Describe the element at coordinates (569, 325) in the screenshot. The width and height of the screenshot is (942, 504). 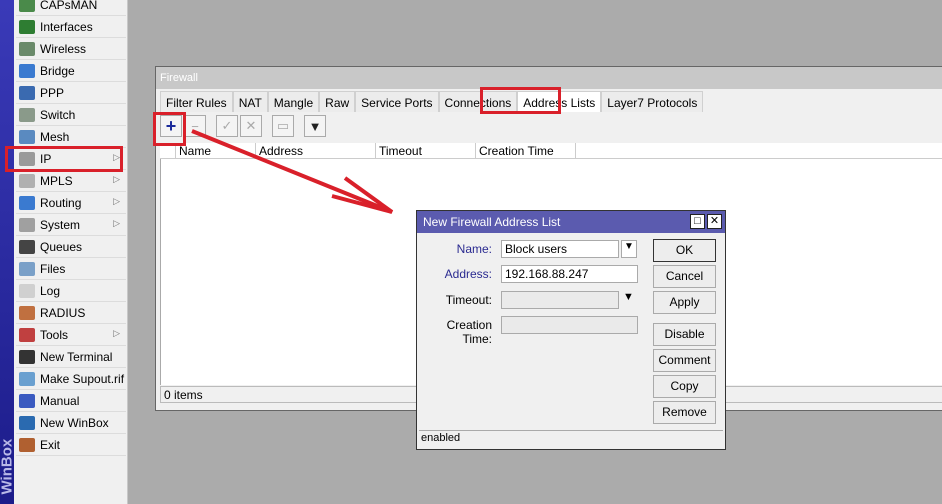
I see `creation-time-field` at that location.